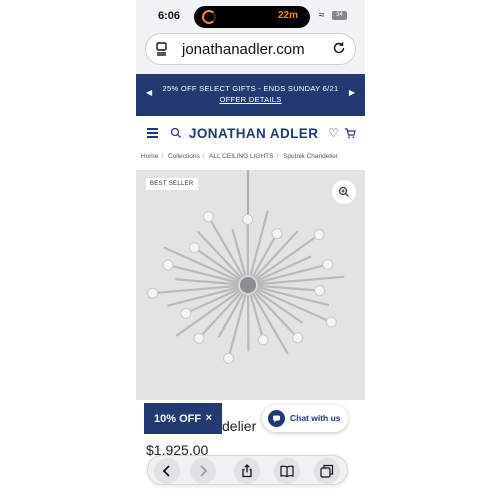 Image resolution: width=500 pixels, height=500 pixels. I want to click on discount-label: 10% OFF, so click(178, 419).